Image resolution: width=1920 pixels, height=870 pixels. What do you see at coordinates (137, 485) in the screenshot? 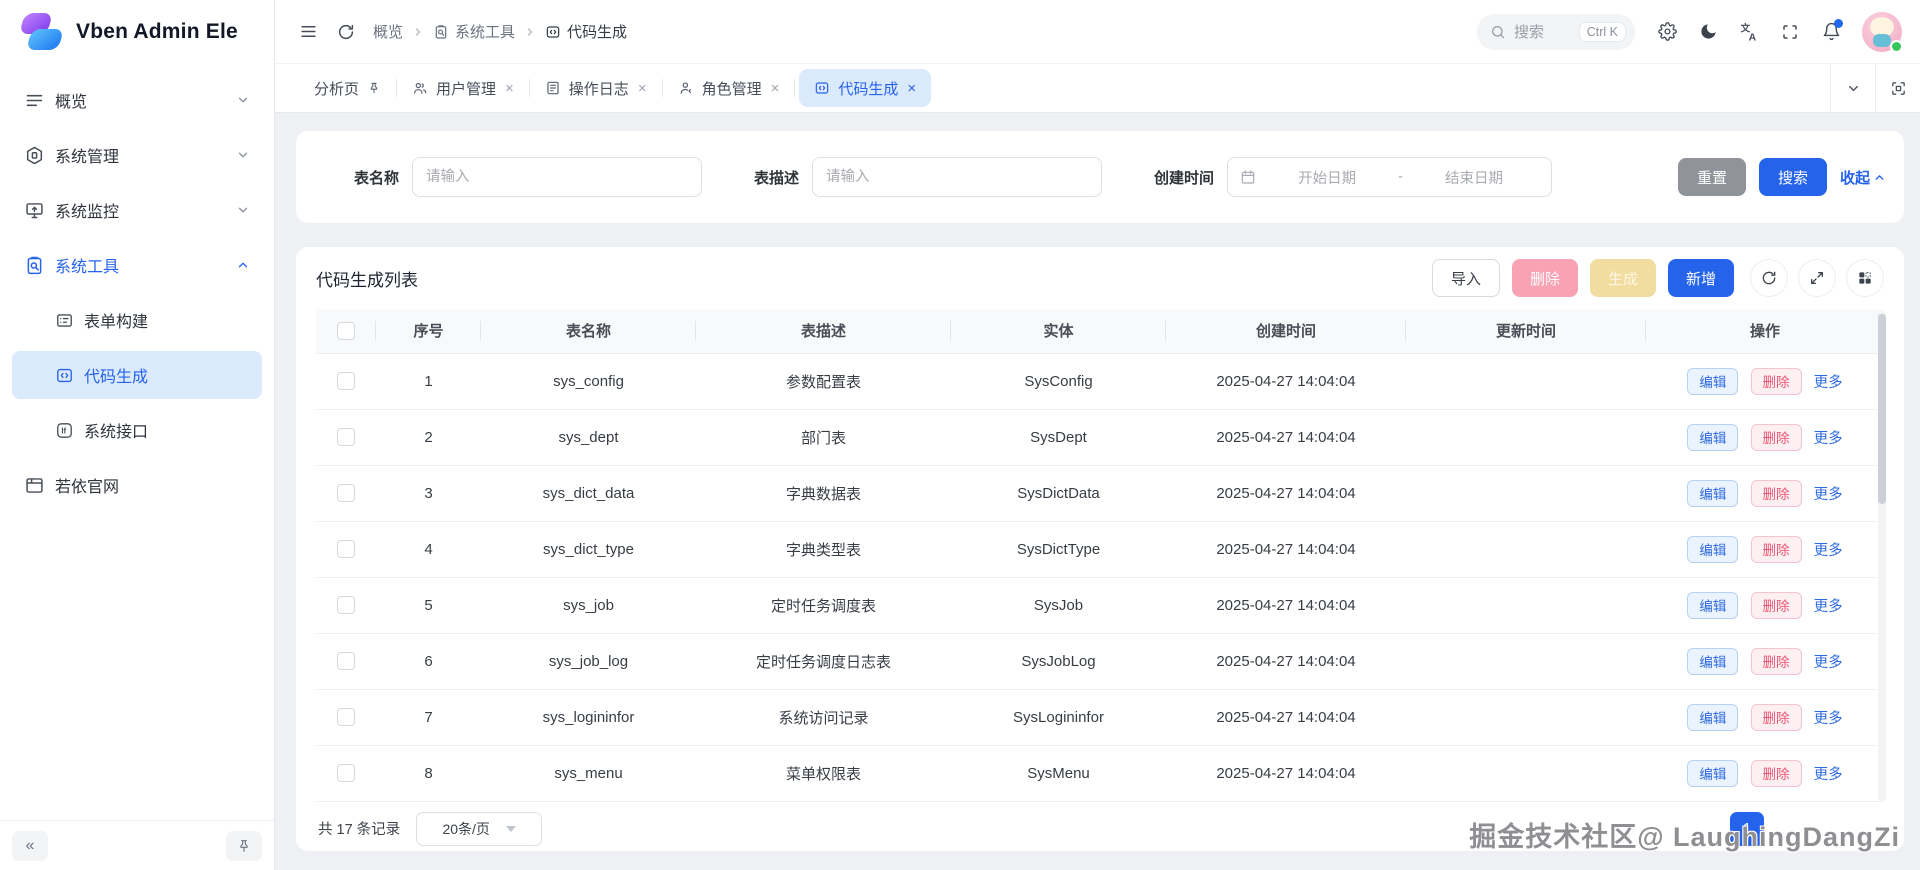
I see `sidebar-item-official-site: 若依官网` at bounding box center [137, 485].